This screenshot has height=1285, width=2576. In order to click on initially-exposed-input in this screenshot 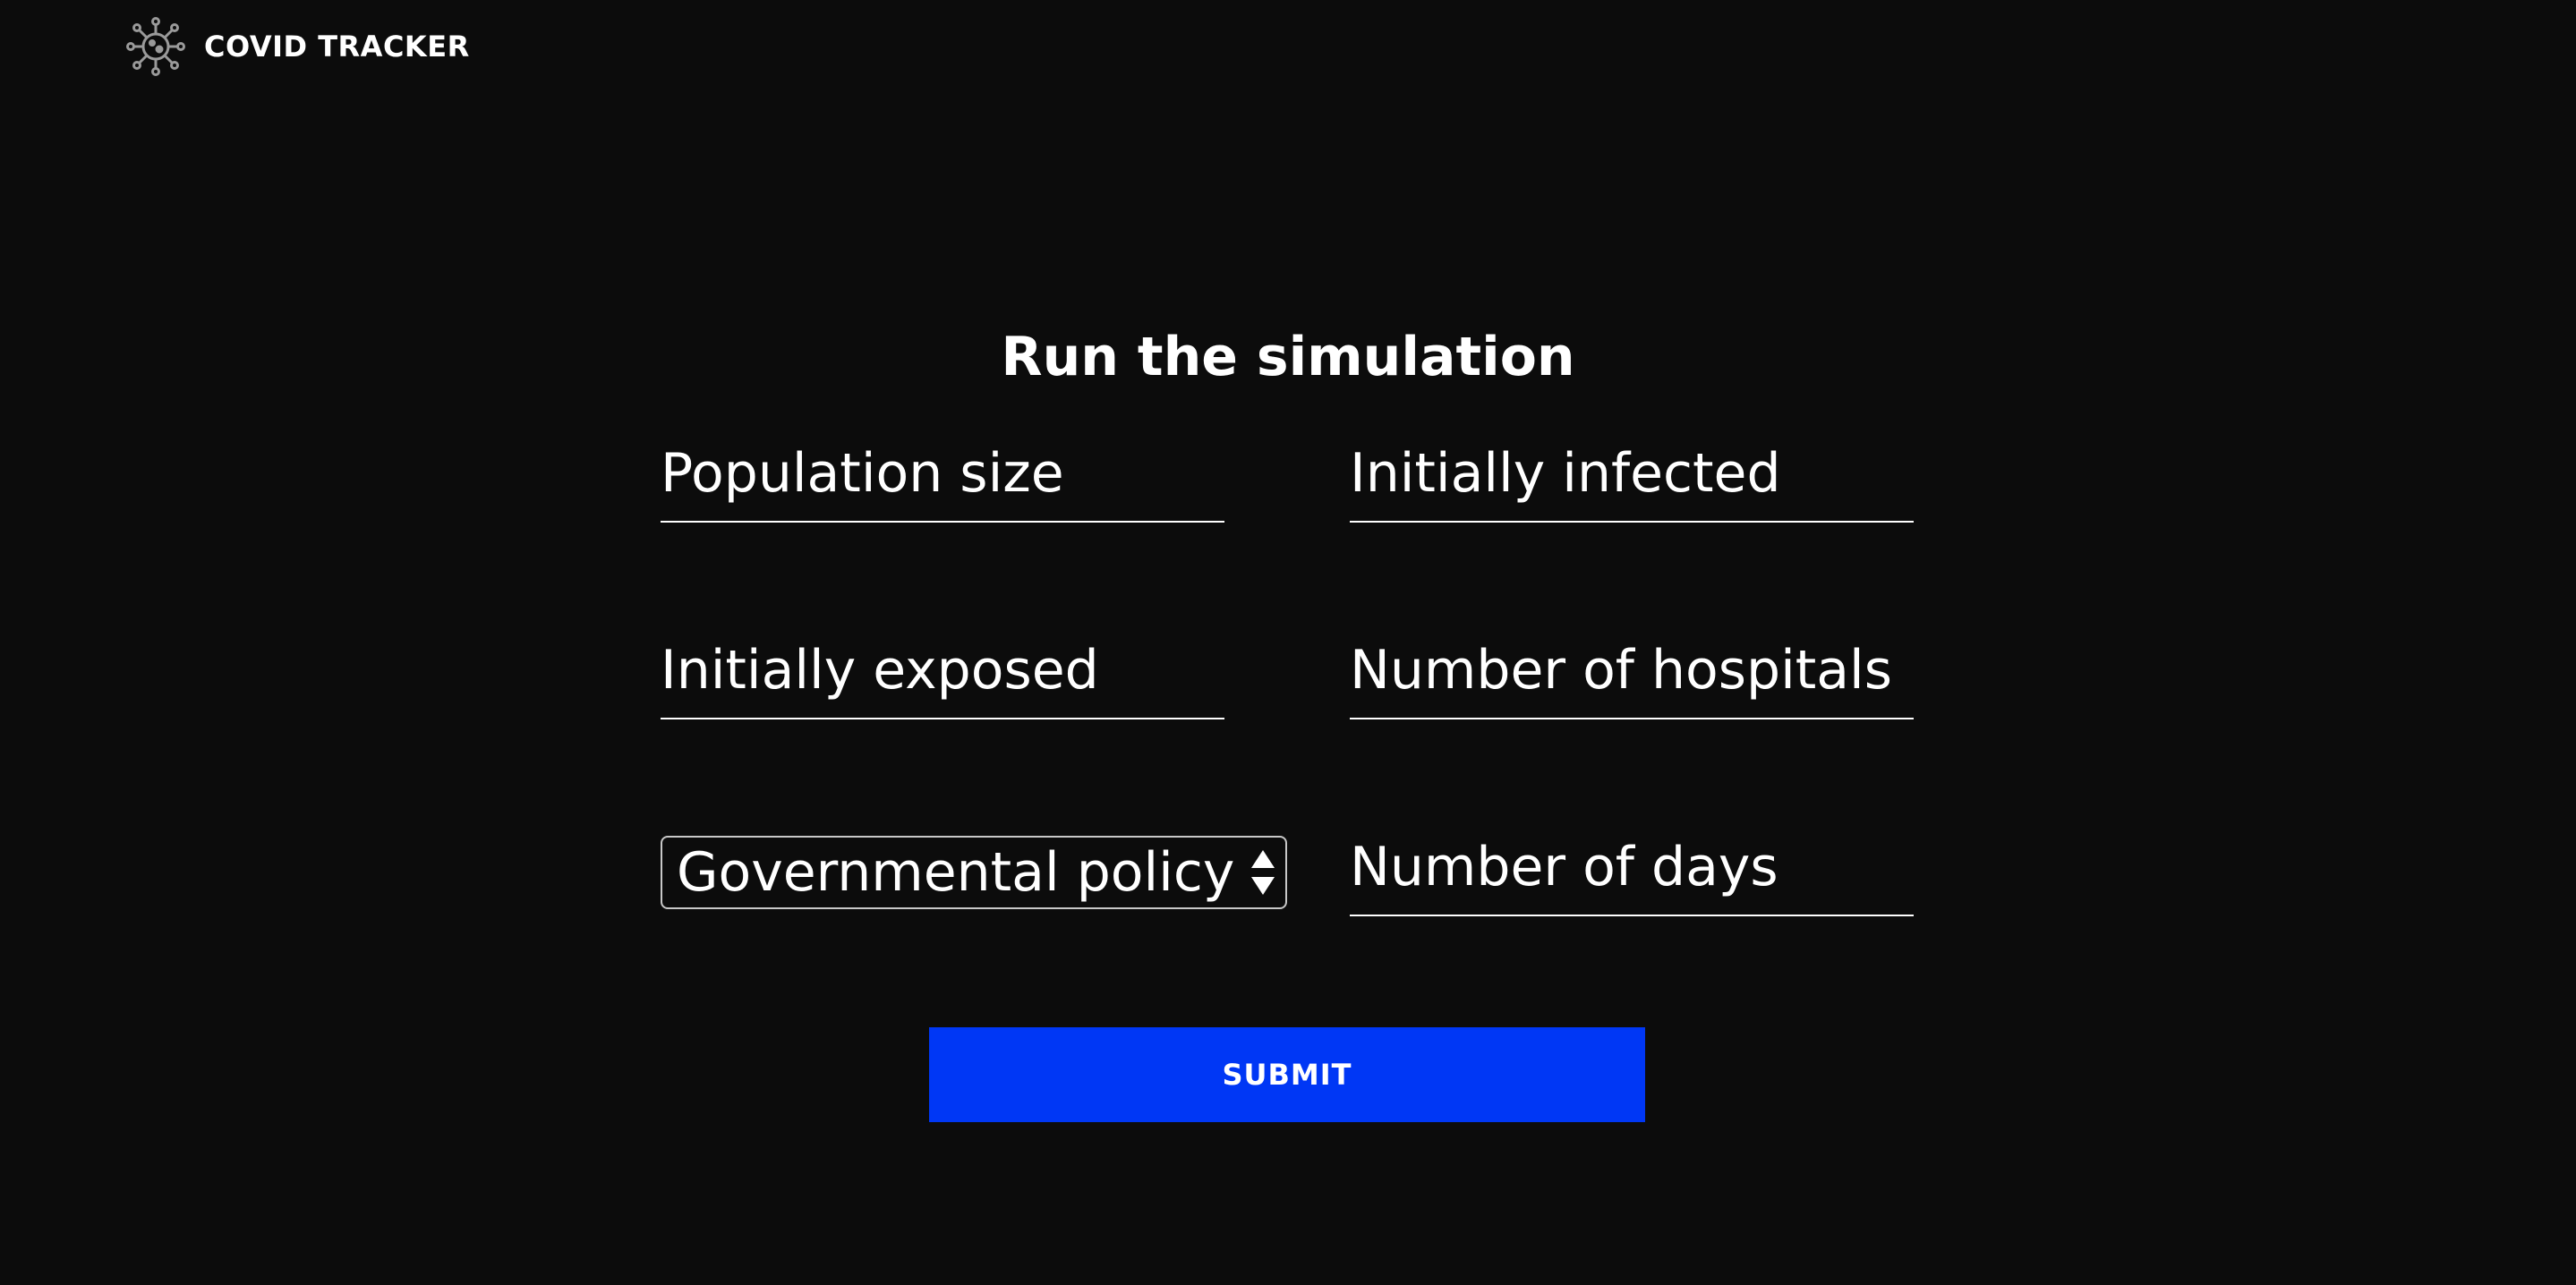, I will do `click(942, 674)`.